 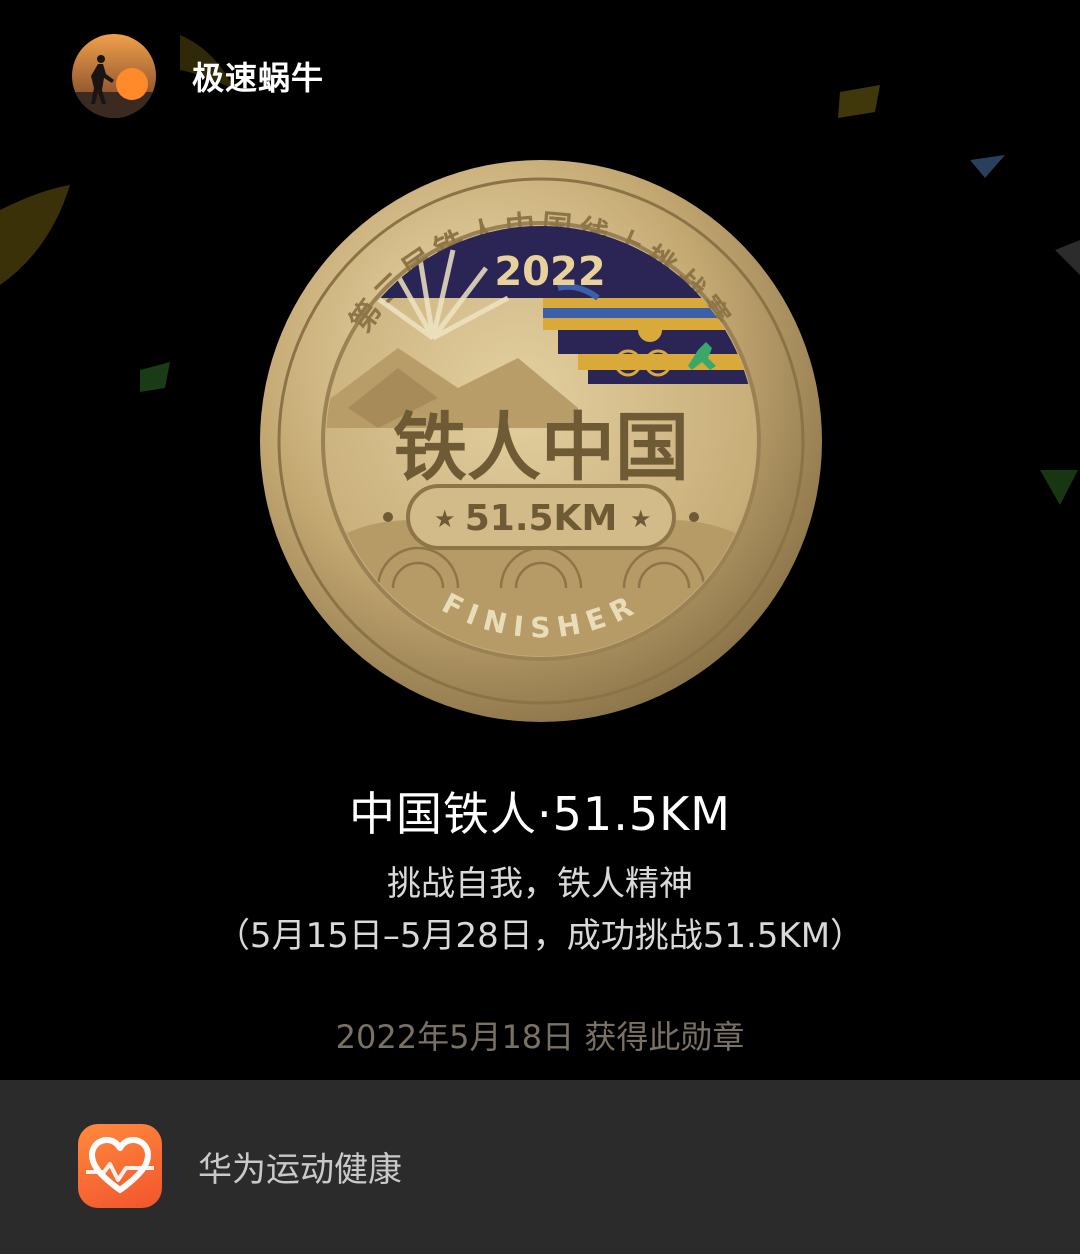 What do you see at coordinates (541, 448) in the screenshot?
I see `medal-center-title: 铁人中国` at bounding box center [541, 448].